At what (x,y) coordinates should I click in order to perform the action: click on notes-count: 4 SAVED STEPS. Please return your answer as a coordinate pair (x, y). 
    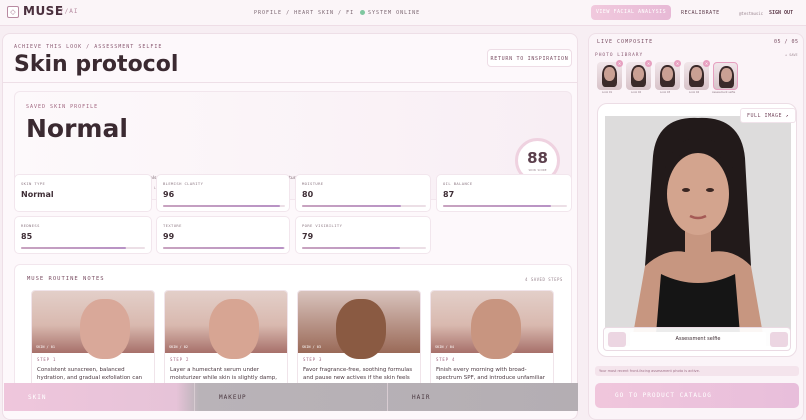
    Looking at the image, I should click on (544, 279).